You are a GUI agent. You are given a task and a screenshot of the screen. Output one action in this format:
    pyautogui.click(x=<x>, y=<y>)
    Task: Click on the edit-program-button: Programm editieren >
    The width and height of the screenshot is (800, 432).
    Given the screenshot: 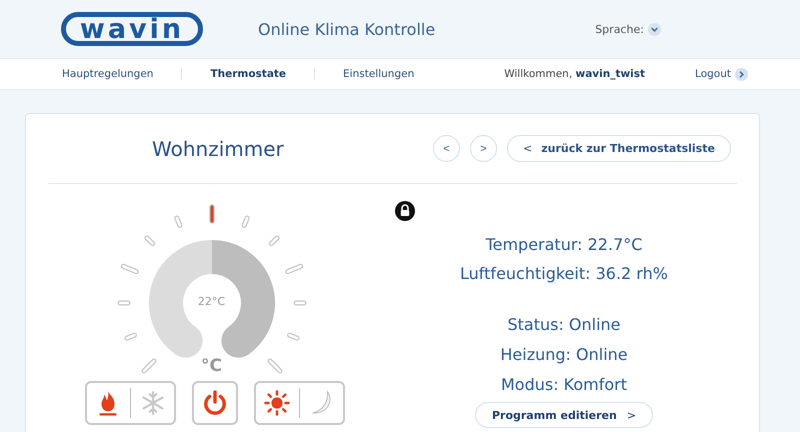 What is the action you would take?
    pyautogui.click(x=564, y=415)
    